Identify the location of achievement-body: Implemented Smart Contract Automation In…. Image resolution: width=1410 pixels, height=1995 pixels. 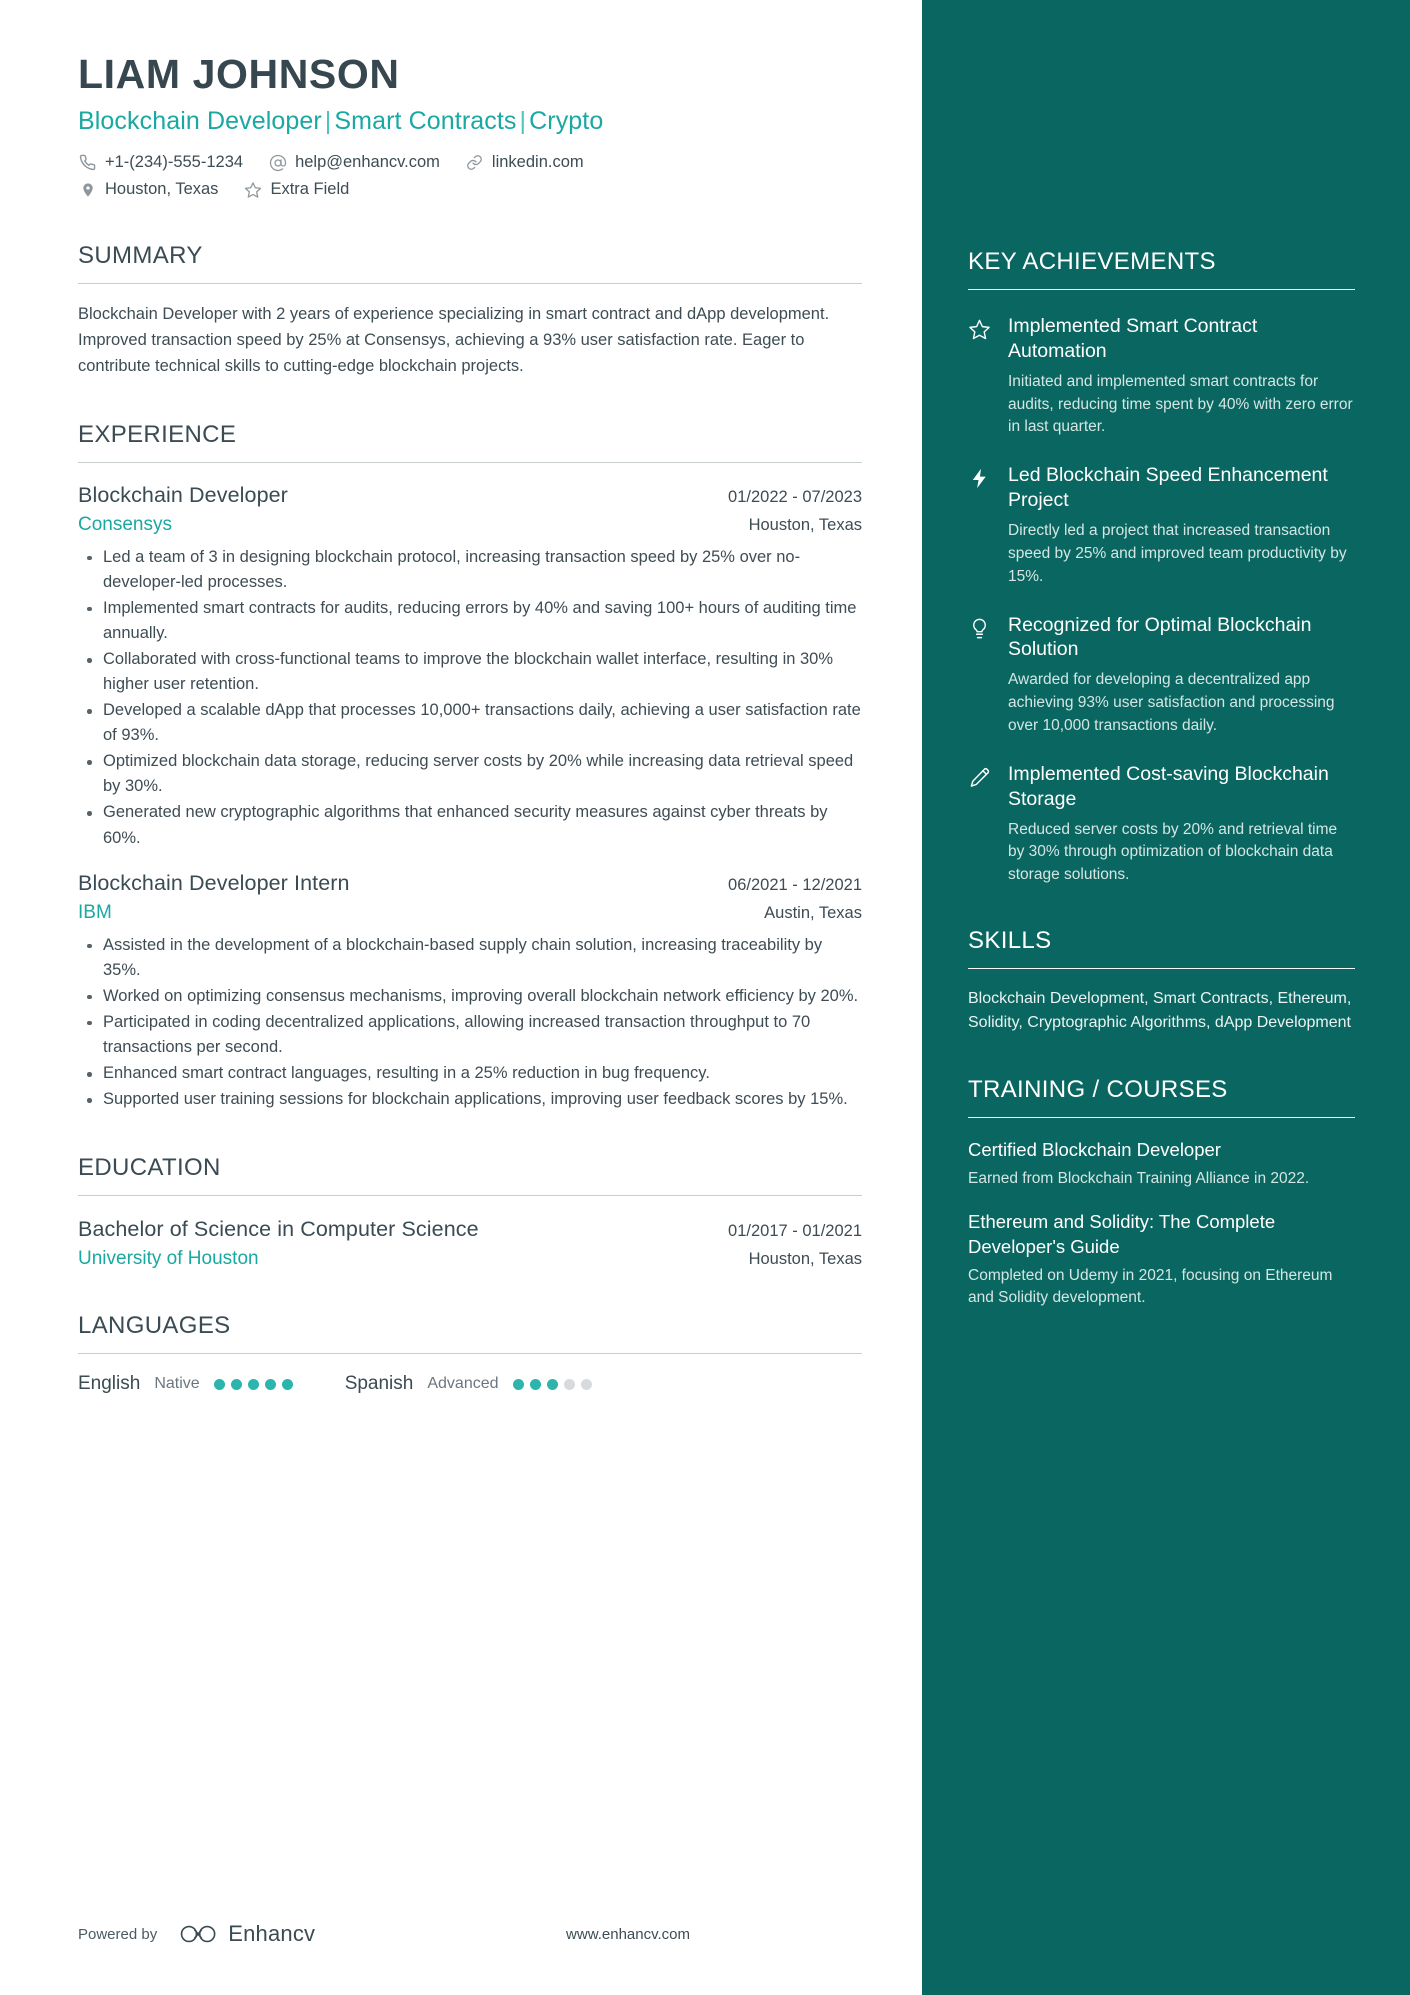
(1181, 376).